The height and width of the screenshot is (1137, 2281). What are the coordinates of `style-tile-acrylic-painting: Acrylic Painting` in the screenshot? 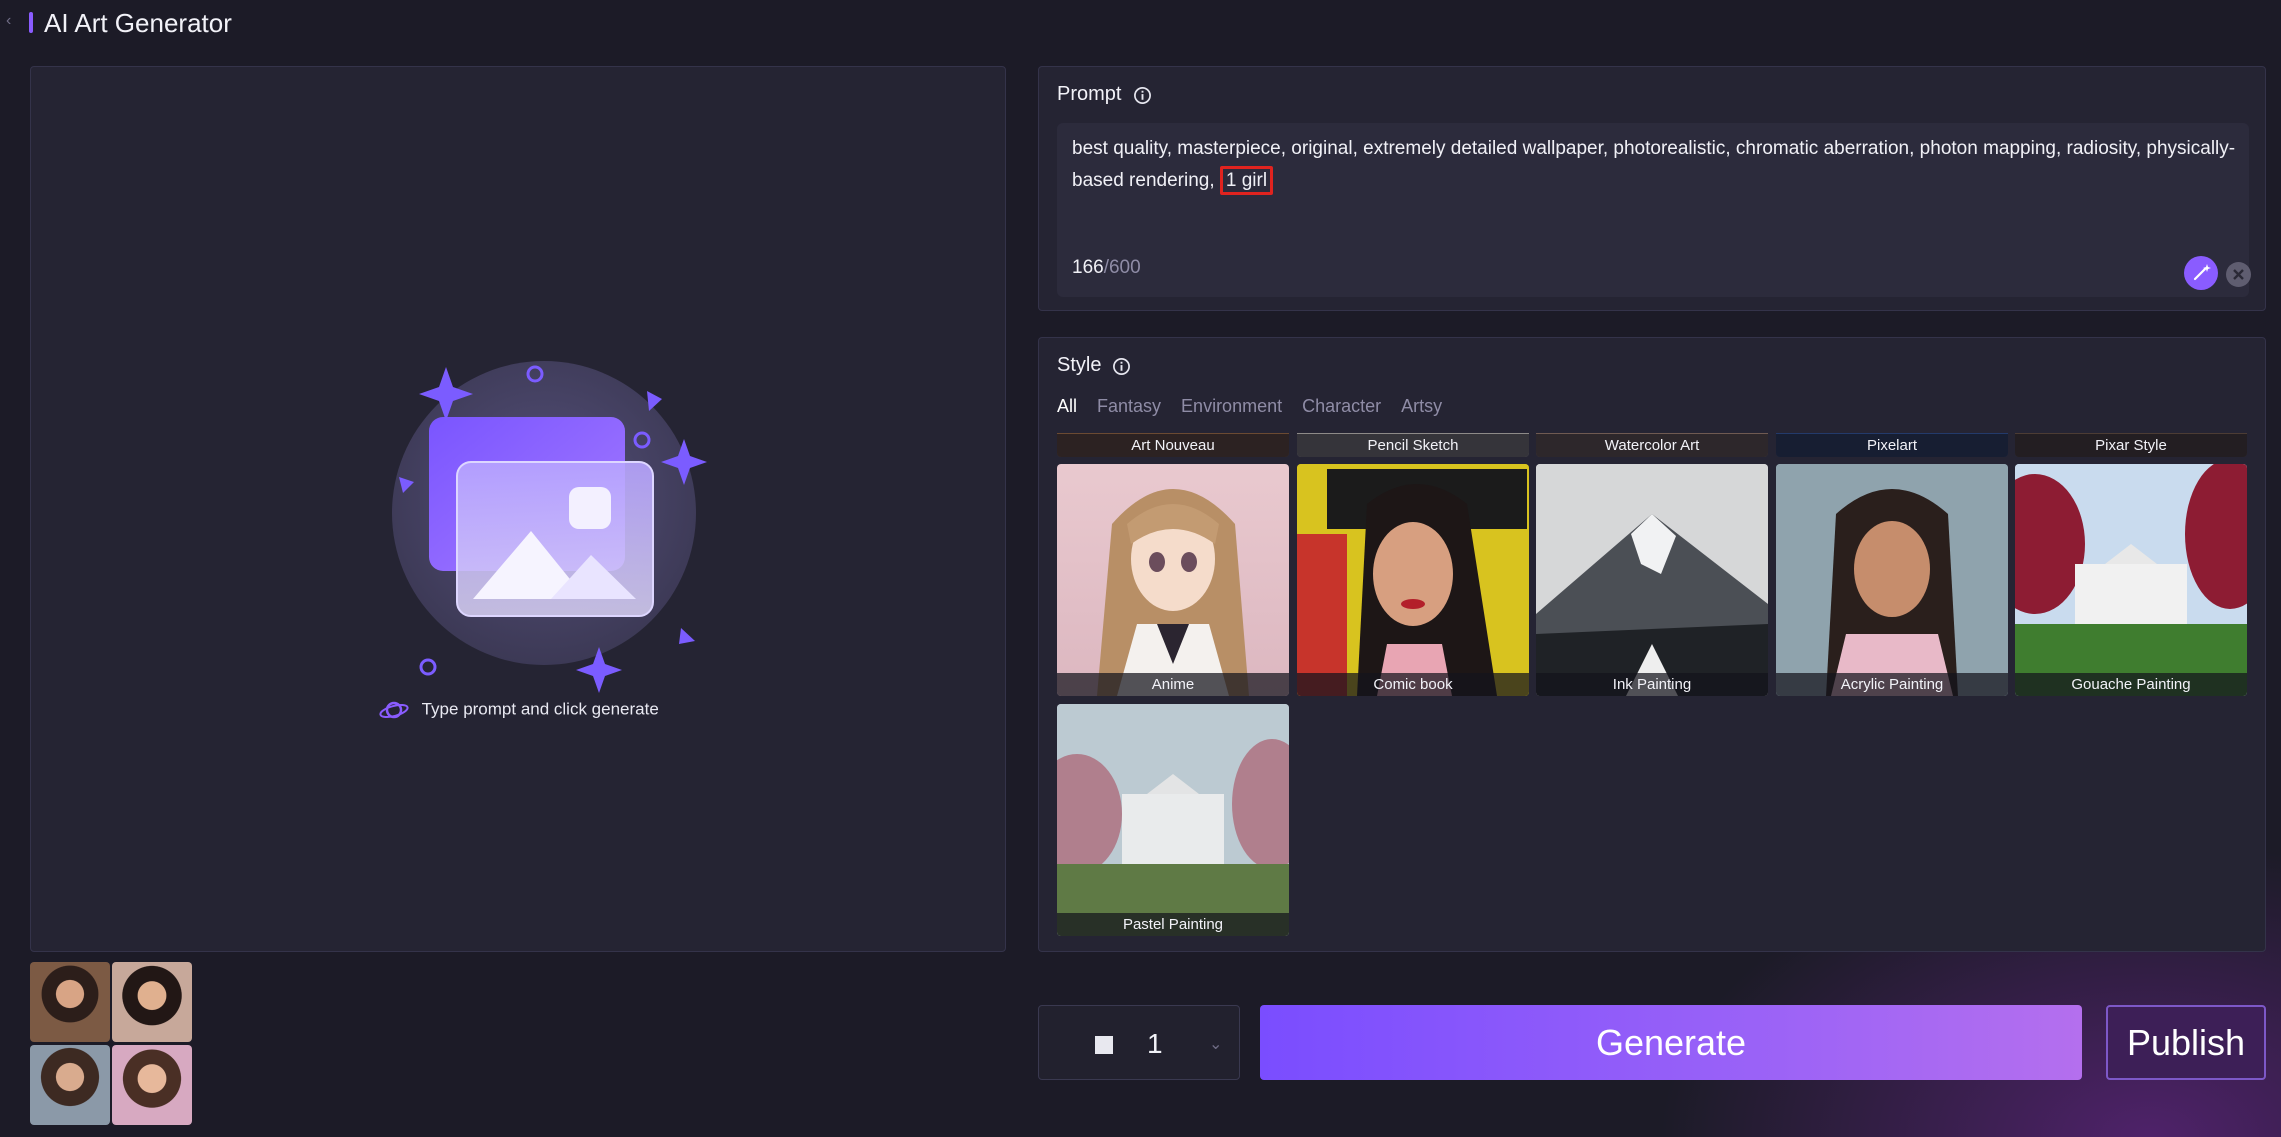 It's located at (1892, 580).